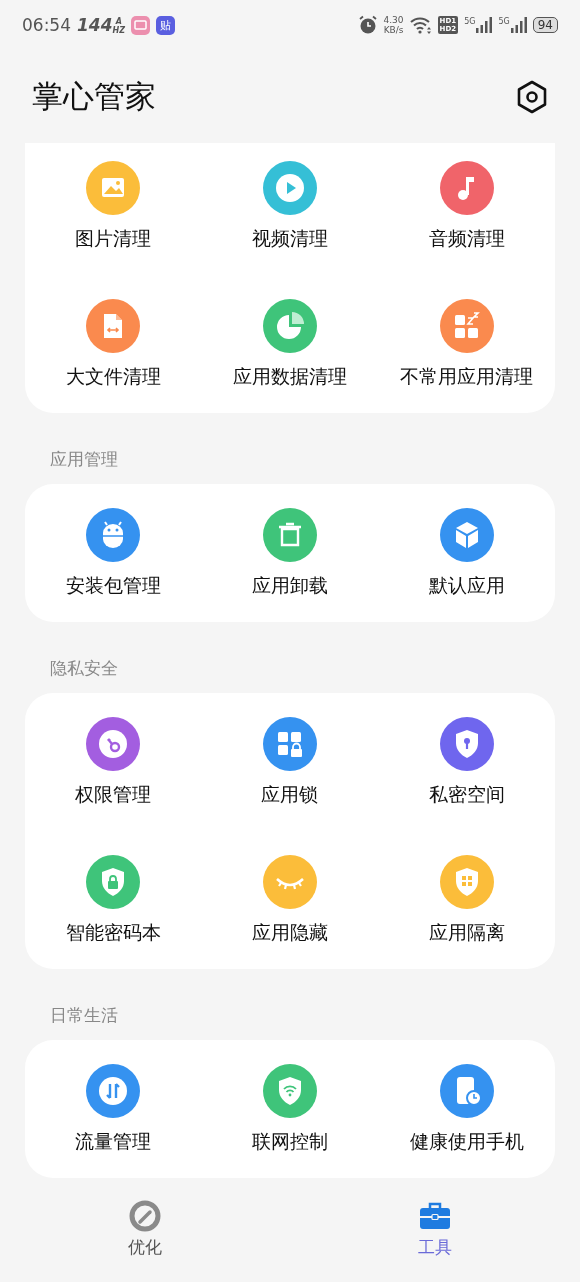 The height and width of the screenshot is (1282, 580). What do you see at coordinates (113, 762) in the screenshot?
I see `tool-item: 权限管理` at bounding box center [113, 762].